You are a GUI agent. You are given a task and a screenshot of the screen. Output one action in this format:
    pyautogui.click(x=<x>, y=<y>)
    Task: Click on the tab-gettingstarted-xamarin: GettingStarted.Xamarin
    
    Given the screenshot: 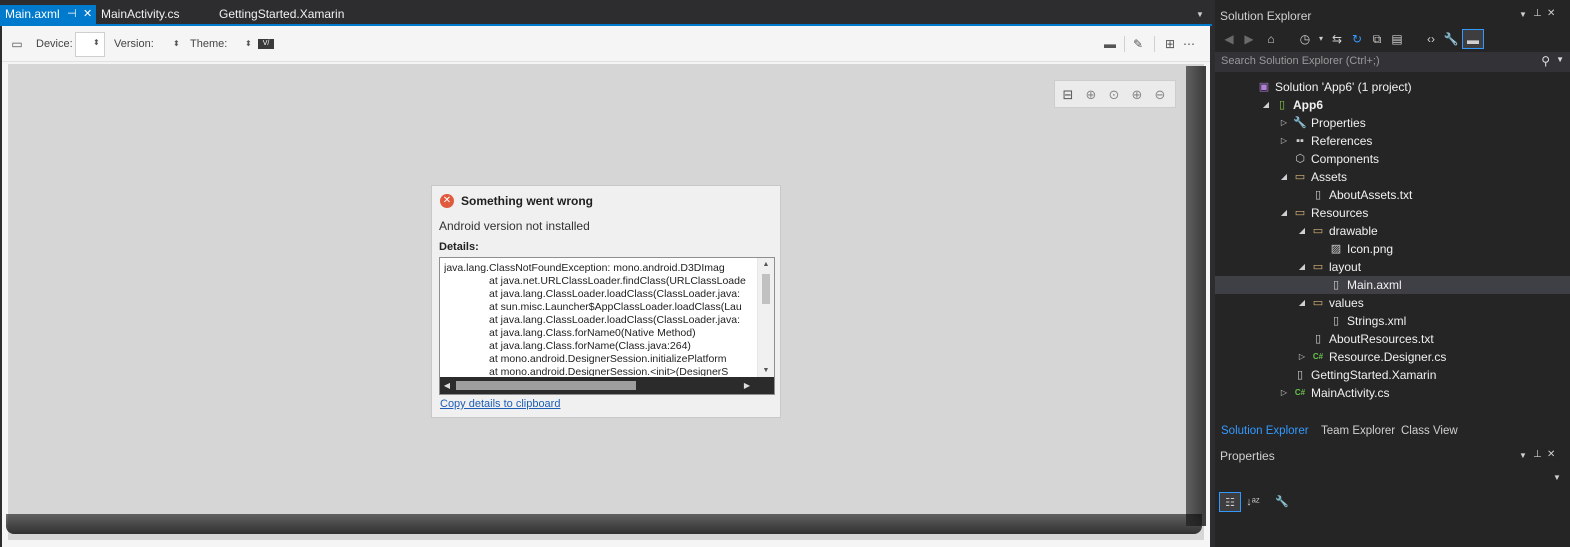 What is the action you would take?
    pyautogui.click(x=281, y=14)
    